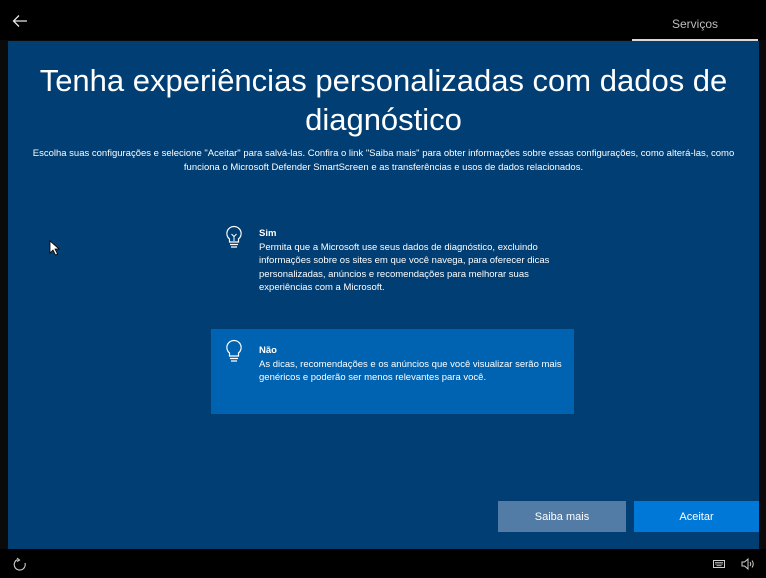  I want to click on lightbulb-off-icon, so click(234, 350).